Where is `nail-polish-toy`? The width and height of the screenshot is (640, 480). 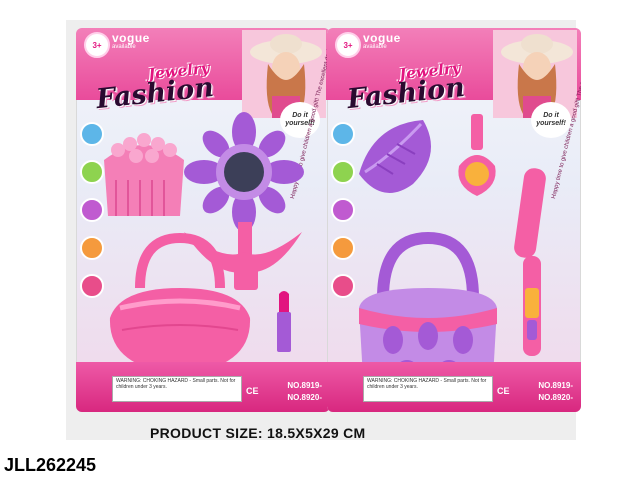
nail-polish-toy is located at coordinates (477, 155).